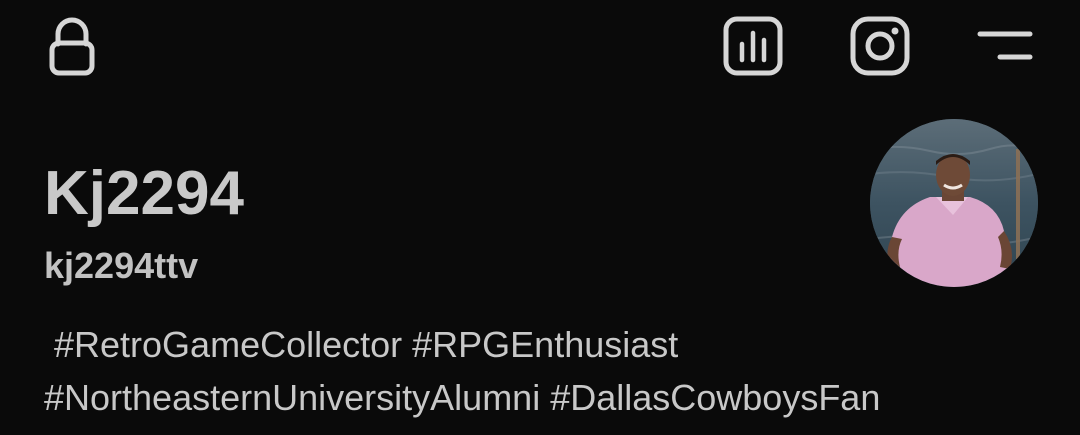 This screenshot has width=1080, height=435. What do you see at coordinates (121, 266) in the screenshot?
I see `profile-username: kj2294ttv` at bounding box center [121, 266].